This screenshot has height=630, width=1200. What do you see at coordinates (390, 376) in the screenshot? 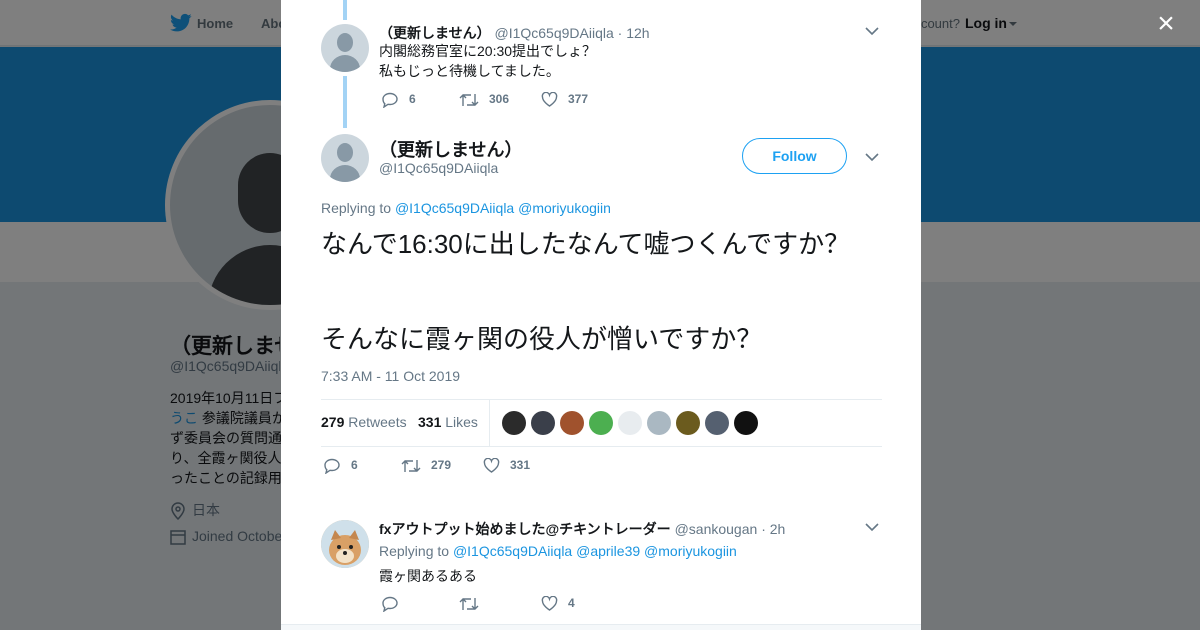
I see `tweet-timestamp: 7:33 AM - 11 Oct 2019` at bounding box center [390, 376].